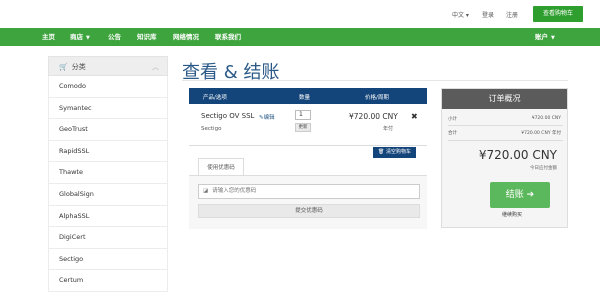 Image resolution: width=600 pixels, height=300 pixels. Describe the element at coordinates (377, 98) in the screenshot. I see `header-price: 价格/周期` at that location.